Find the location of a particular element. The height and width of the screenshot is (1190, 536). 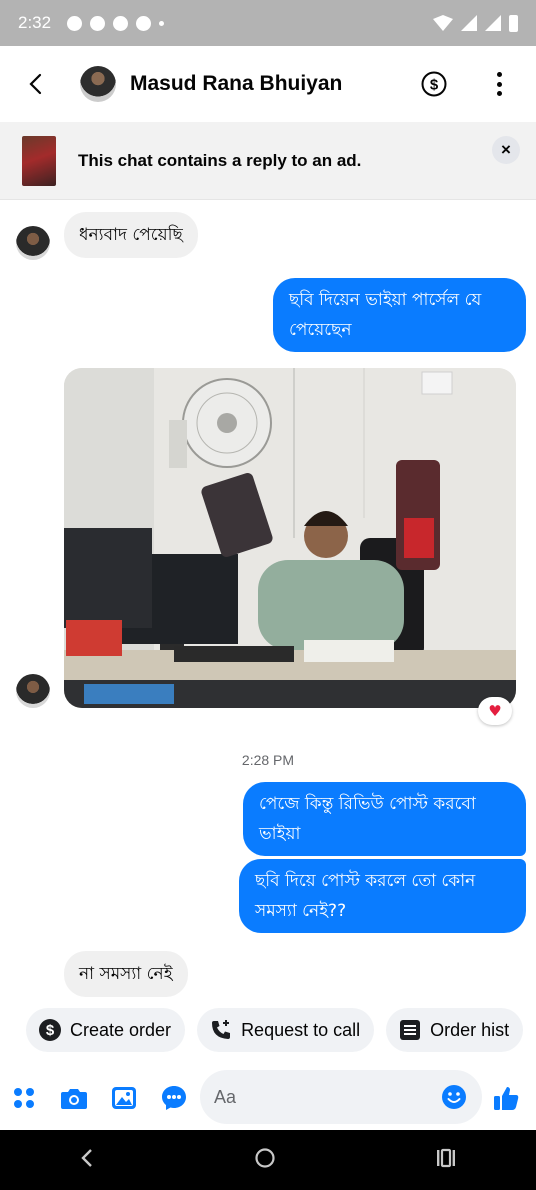

dollar-icon: $ is located at coordinates (434, 84).